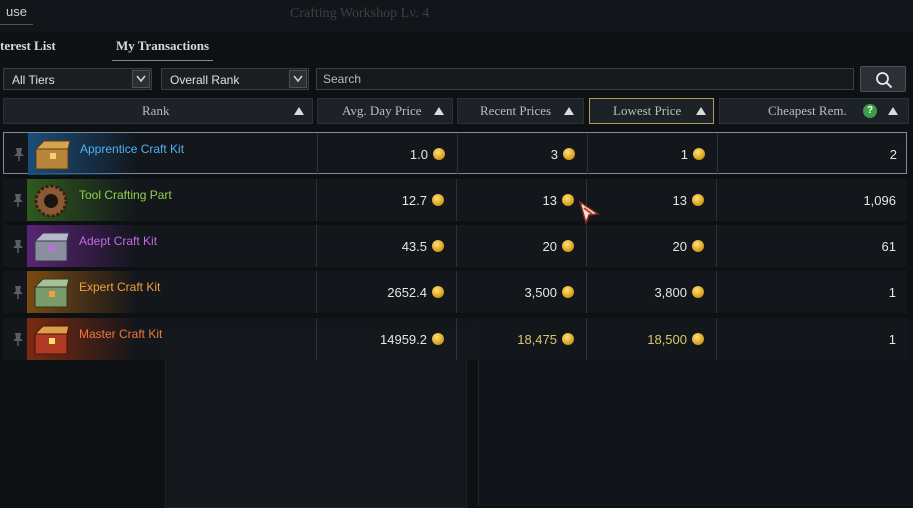 Image resolution: width=913 pixels, height=508 pixels. Describe the element at coordinates (667, 339) in the screenshot. I see `lowest-price-value: 18,500` at that location.